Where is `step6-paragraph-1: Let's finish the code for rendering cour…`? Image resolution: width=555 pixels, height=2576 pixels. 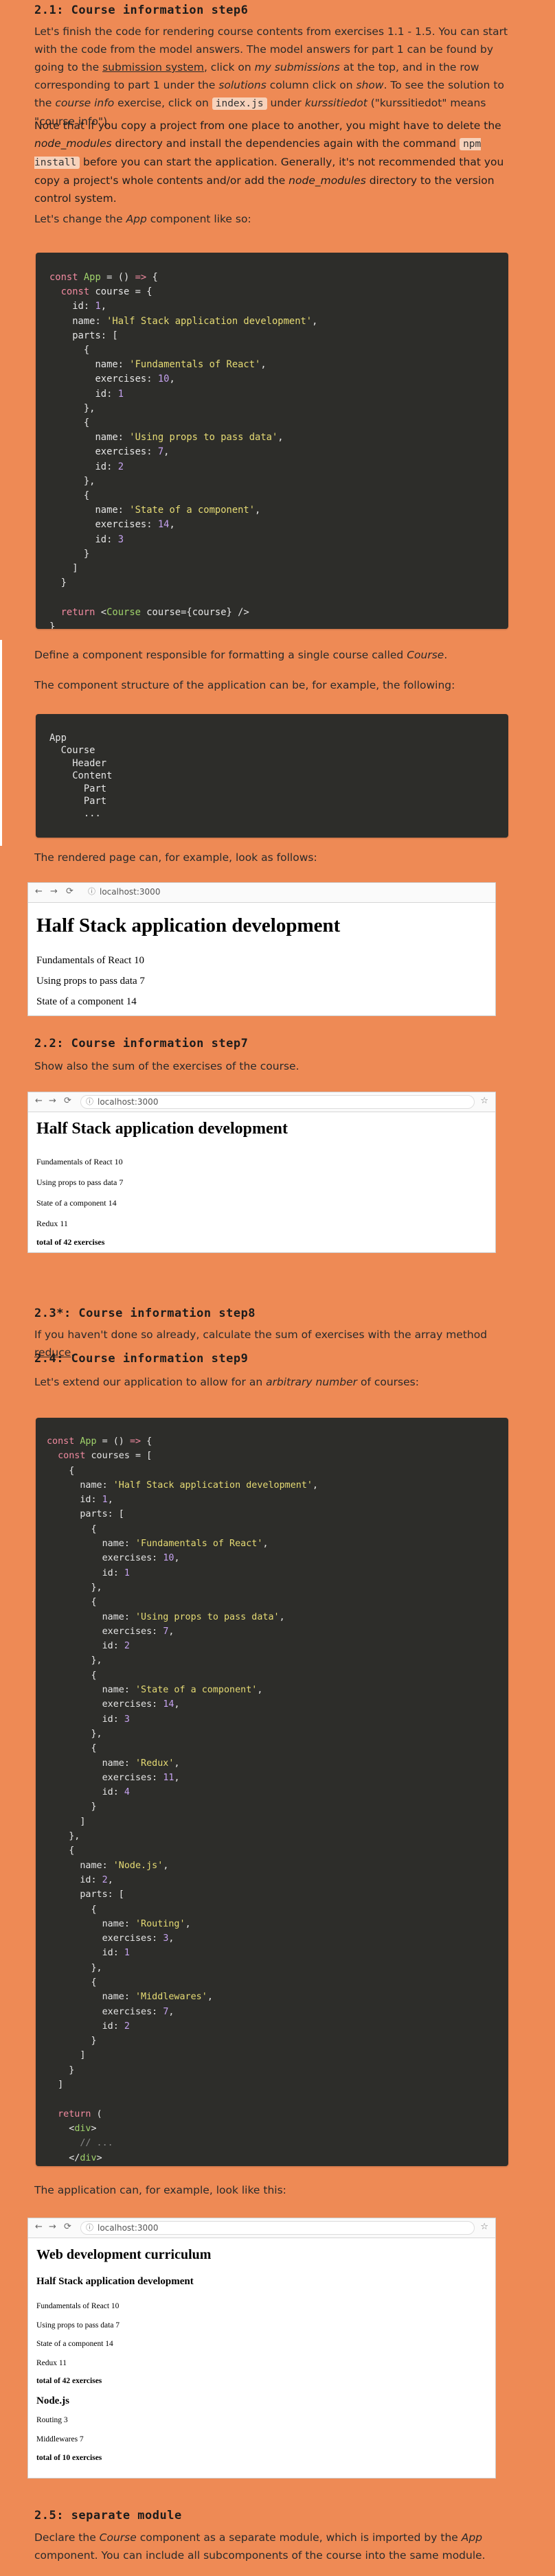
step6-paragraph-1: Let's finish the code for rendering cour… is located at coordinates (271, 76).